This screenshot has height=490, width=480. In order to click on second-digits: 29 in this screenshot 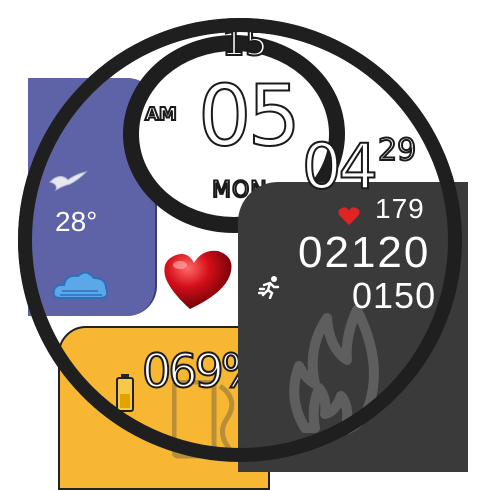, I will do `click(397, 150)`.